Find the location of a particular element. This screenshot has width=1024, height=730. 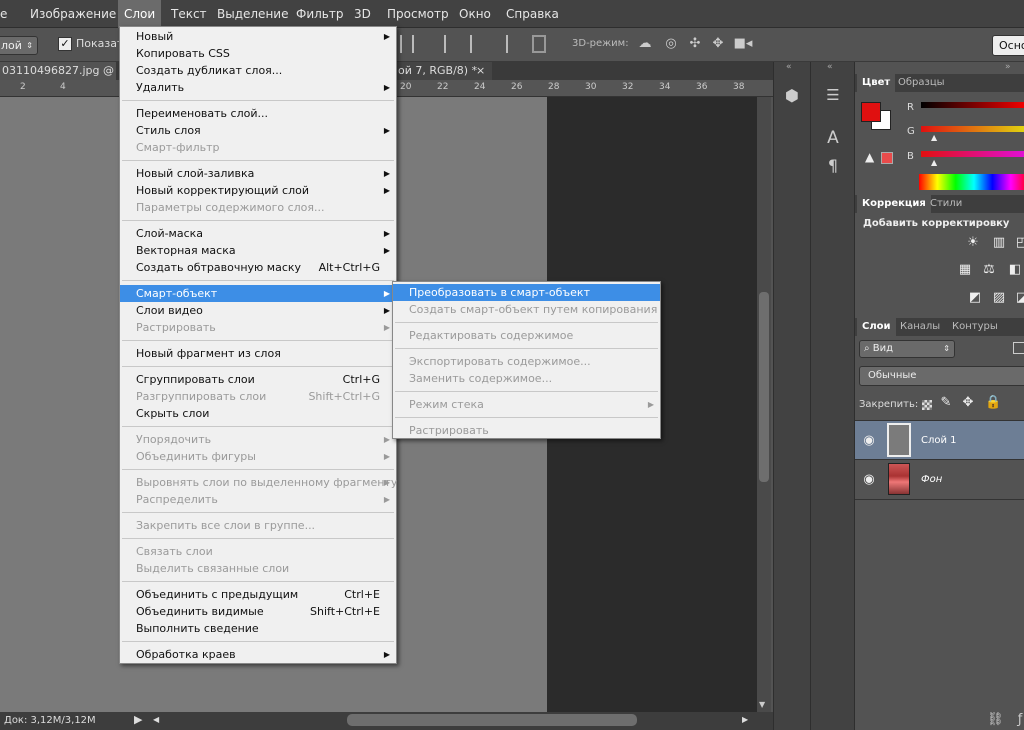

foreground-color-swatch is located at coordinates (871, 112).